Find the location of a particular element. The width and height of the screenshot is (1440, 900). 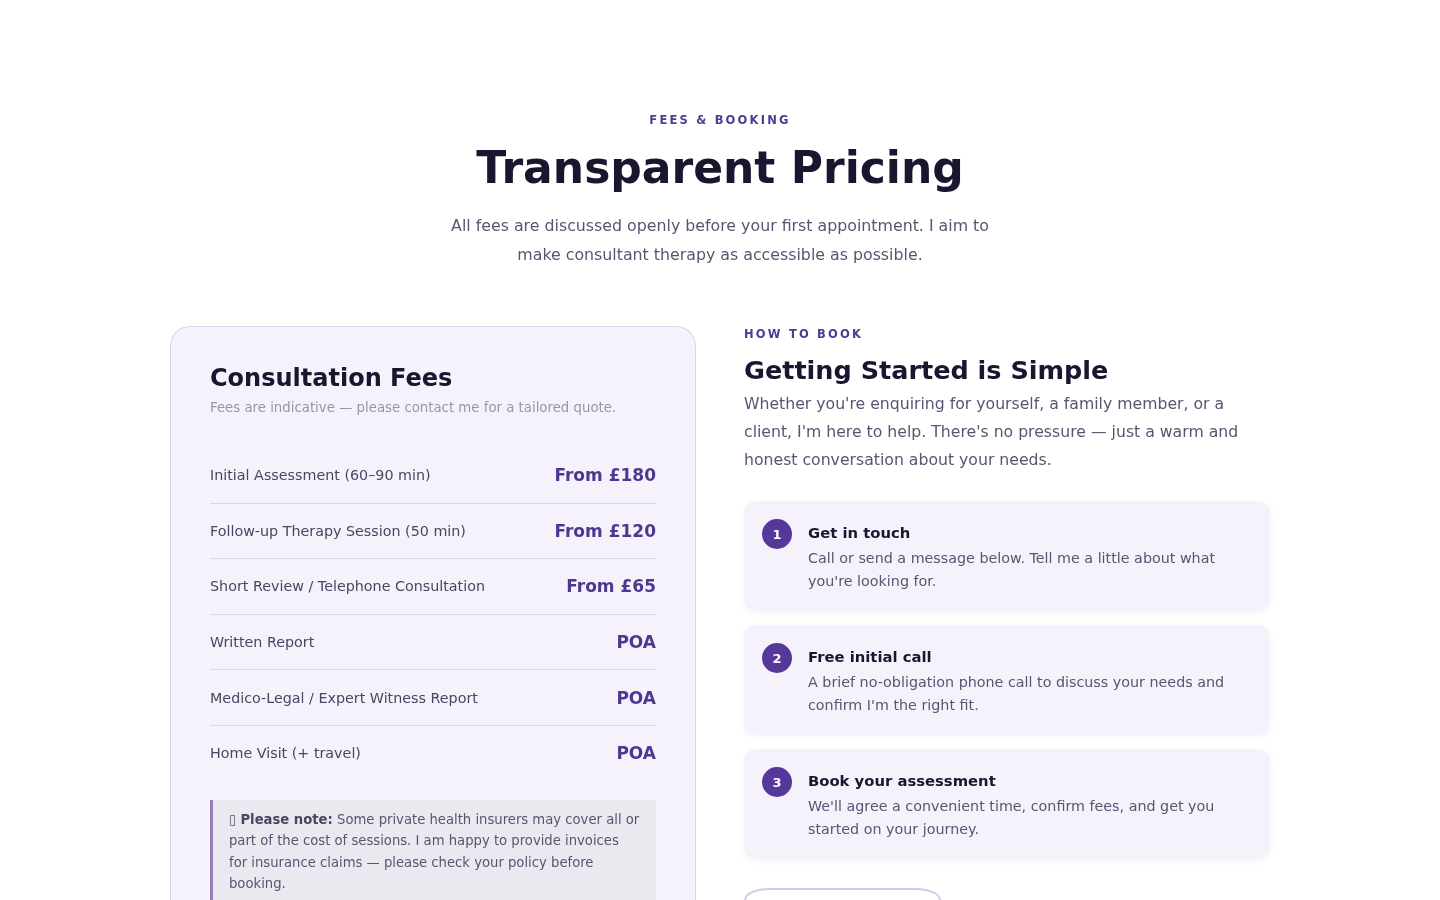

service-price: From £65 is located at coordinates (611, 587).